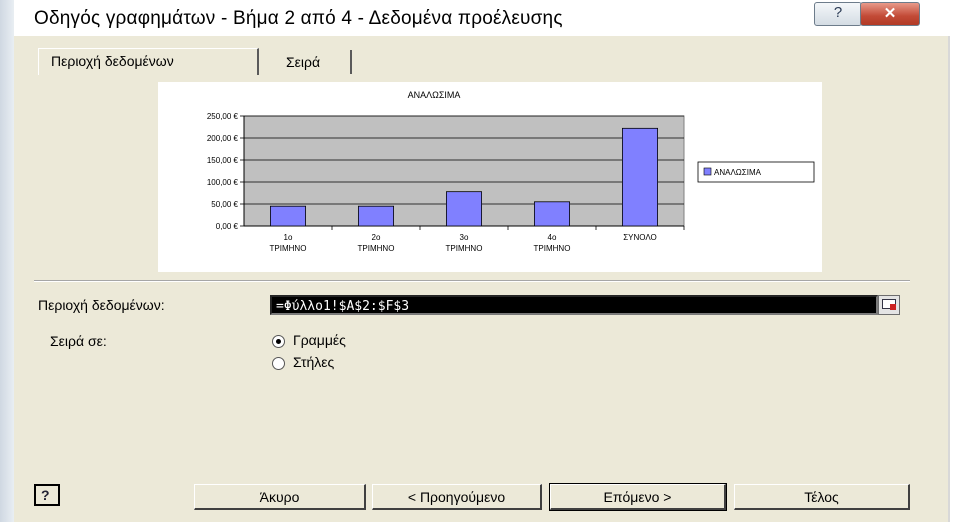 This screenshot has width=964, height=522. I want to click on x-tick-label: 2ο, so click(376, 237).